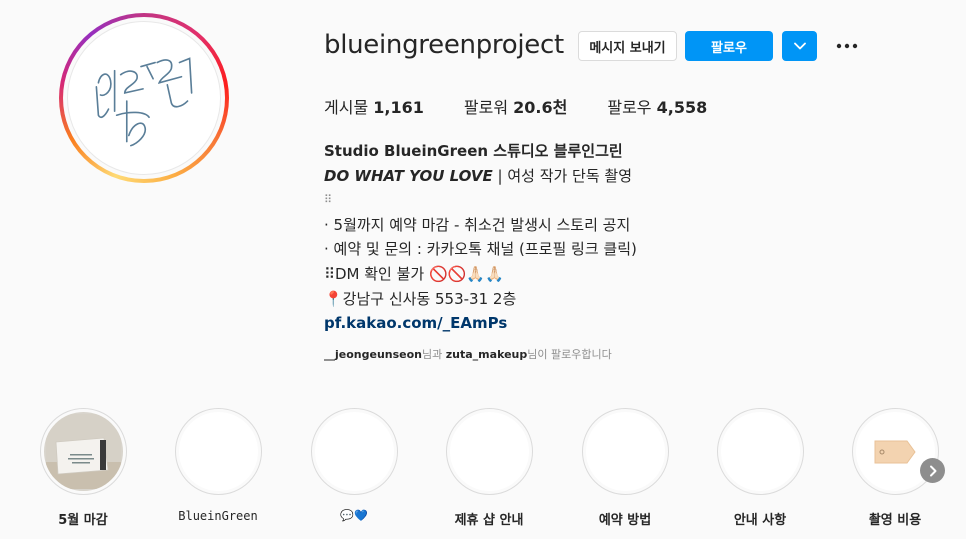 The image size is (966, 539). Describe the element at coordinates (414, 273) in the screenshot. I see `bio-line-dm: ⠿DM 확인 불가 🚫🚫🙏🏻🙏🏻` at that location.